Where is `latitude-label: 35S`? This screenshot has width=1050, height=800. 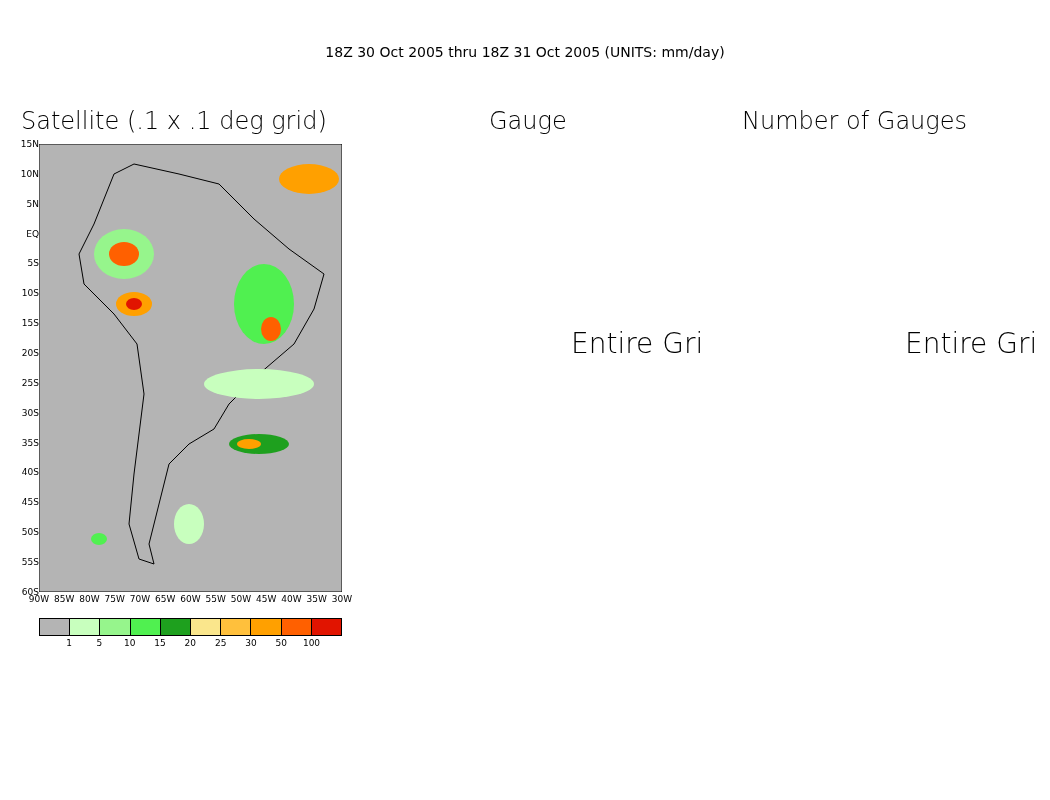 latitude-label: 35S is located at coordinates (30, 442).